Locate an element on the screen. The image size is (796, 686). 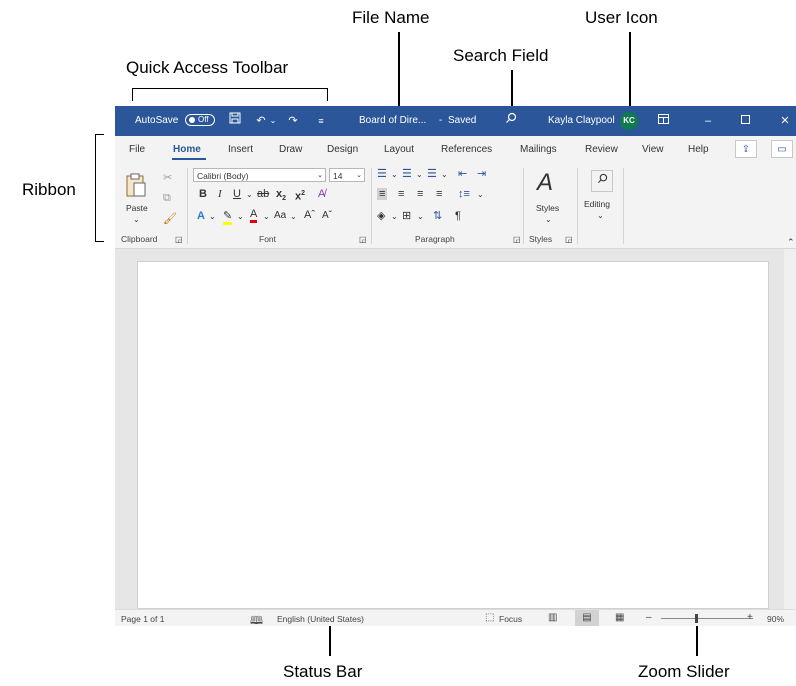
underline-dropdown-icon: ⌄ is located at coordinates (249, 195).